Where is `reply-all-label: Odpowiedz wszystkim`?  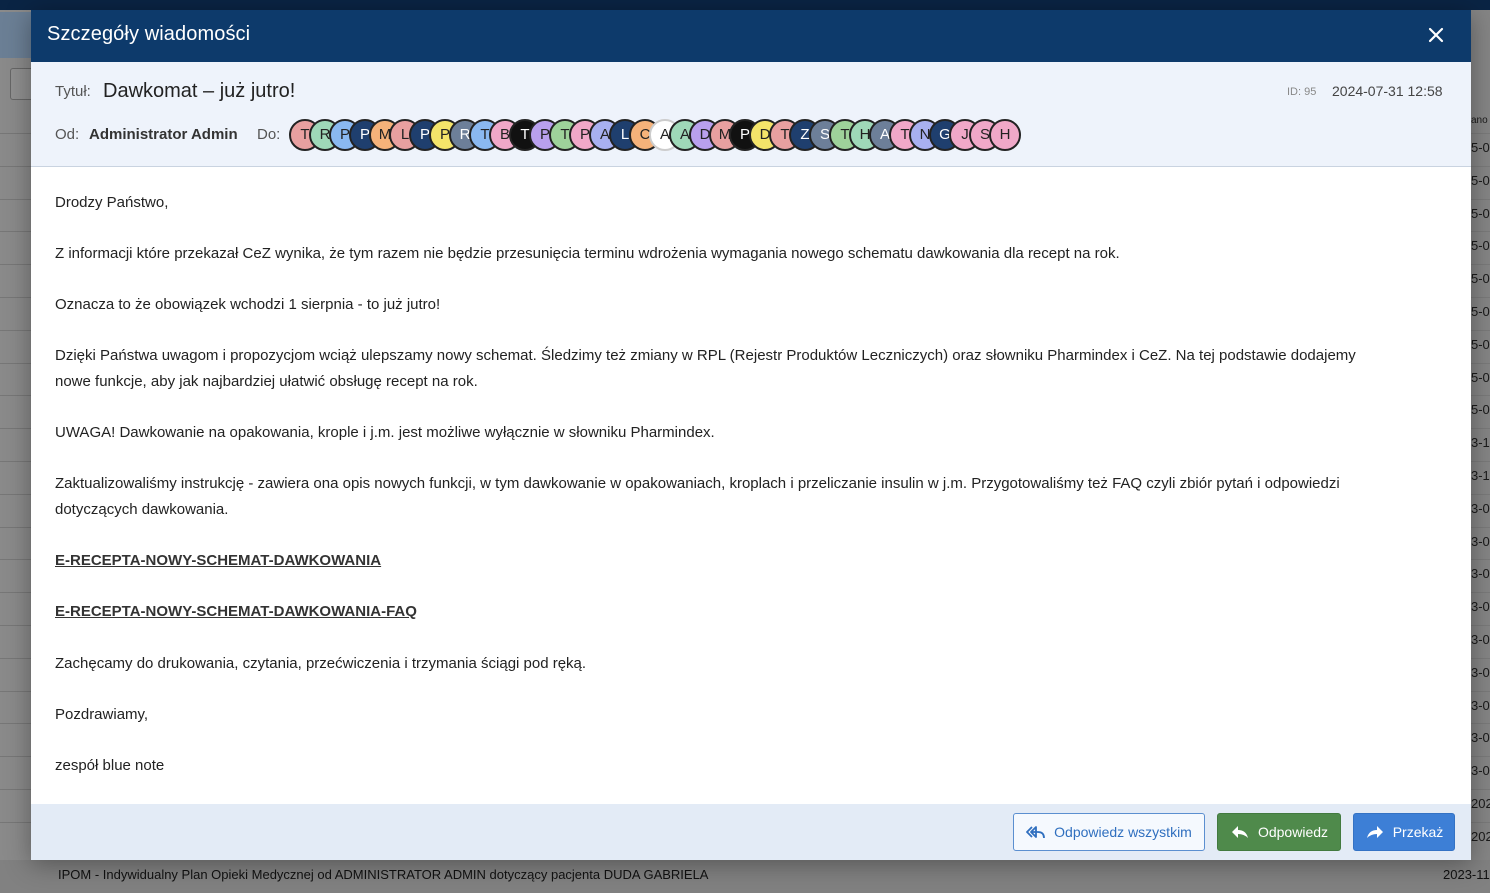
reply-all-label: Odpowiedz wszystkim is located at coordinates (1123, 832).